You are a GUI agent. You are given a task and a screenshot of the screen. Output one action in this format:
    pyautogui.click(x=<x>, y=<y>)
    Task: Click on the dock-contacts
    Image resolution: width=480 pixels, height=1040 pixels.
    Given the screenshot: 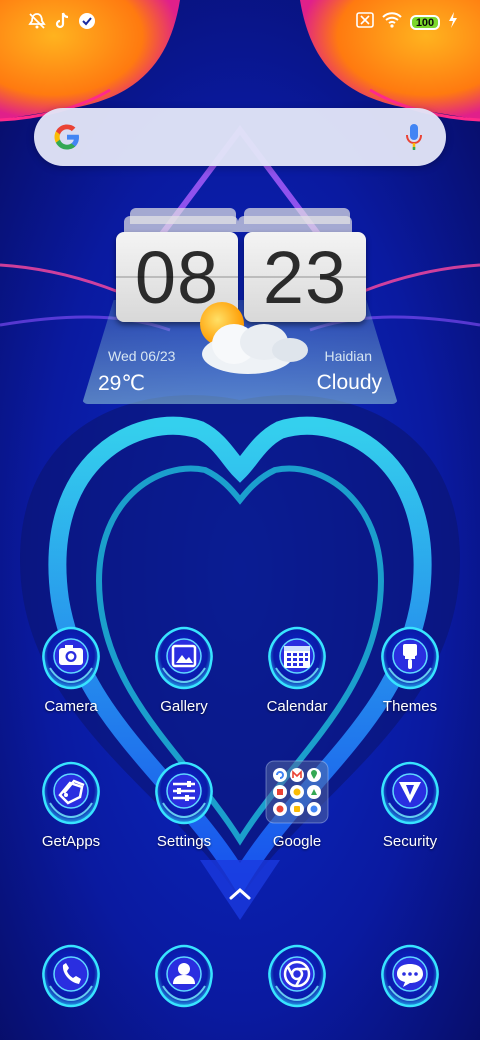 What is the action you would take?
    pyautogui.click(x=184, y=975)
    